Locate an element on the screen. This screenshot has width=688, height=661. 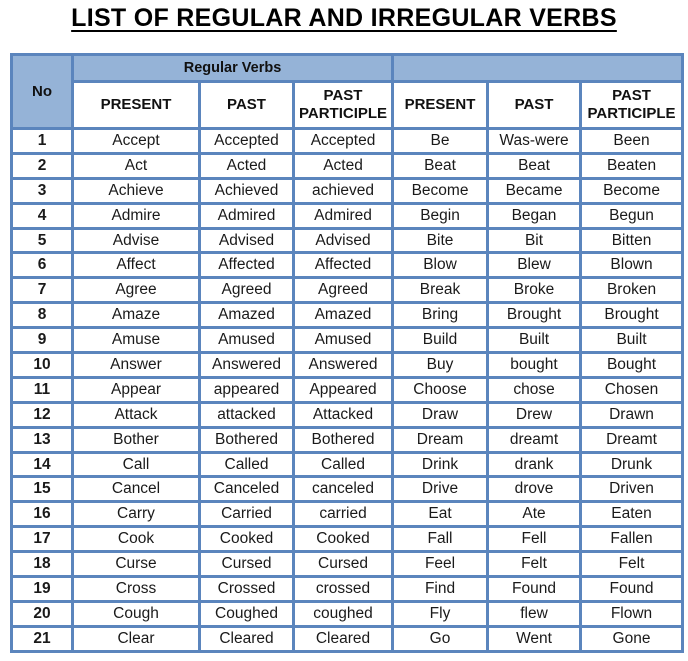
irregular-past-participle-cell: Broken is located at coordinates (632, 290).